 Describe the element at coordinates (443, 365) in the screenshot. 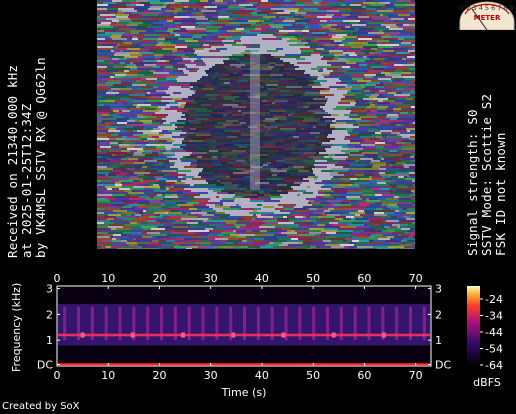

I see `freq-tick-right: DC` at that location.